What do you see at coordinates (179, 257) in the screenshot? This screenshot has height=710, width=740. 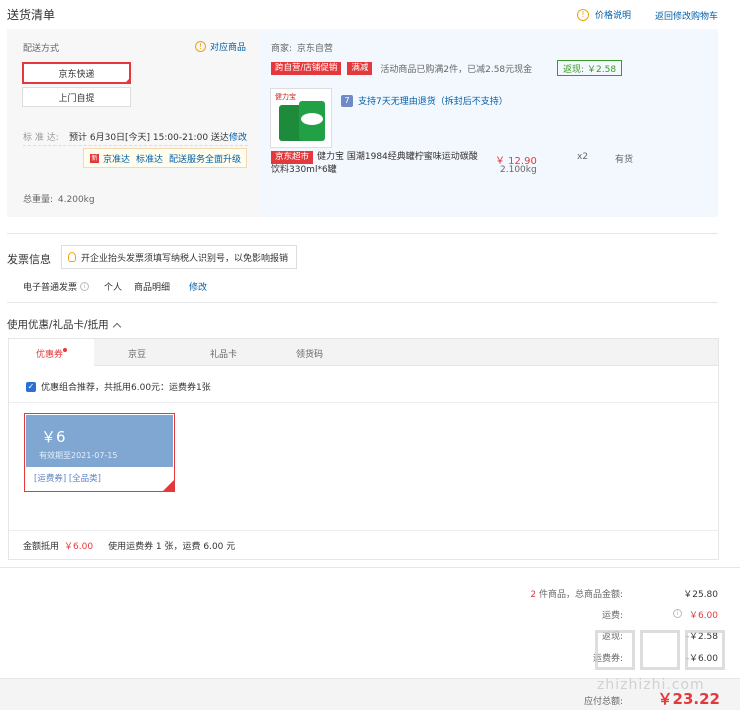 I see `invoice-tip: 开企业抬头发票须填写纳税人识别号，以免影响报销` at bounding box center [179, 257].